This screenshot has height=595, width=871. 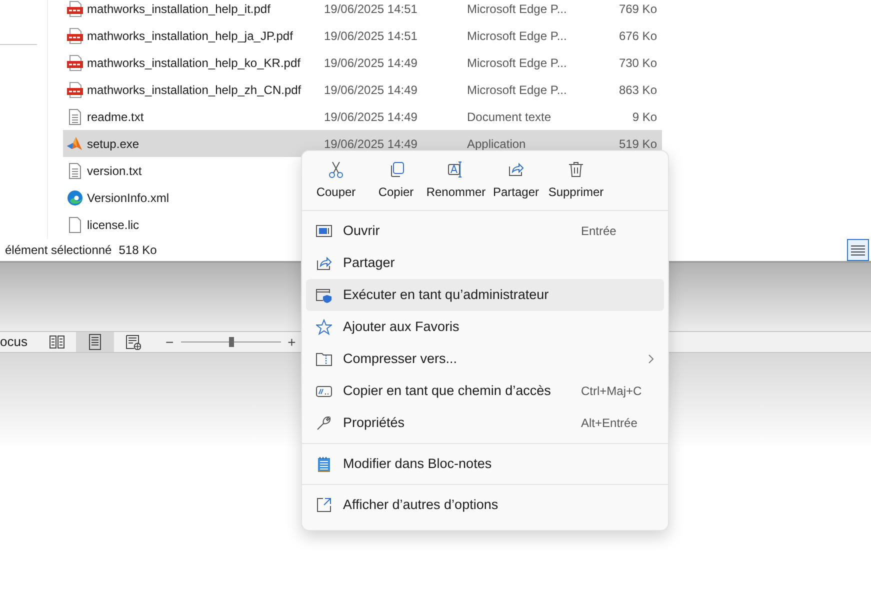 I want to click on file-name: readme.txt, so click(x=116, y=117).